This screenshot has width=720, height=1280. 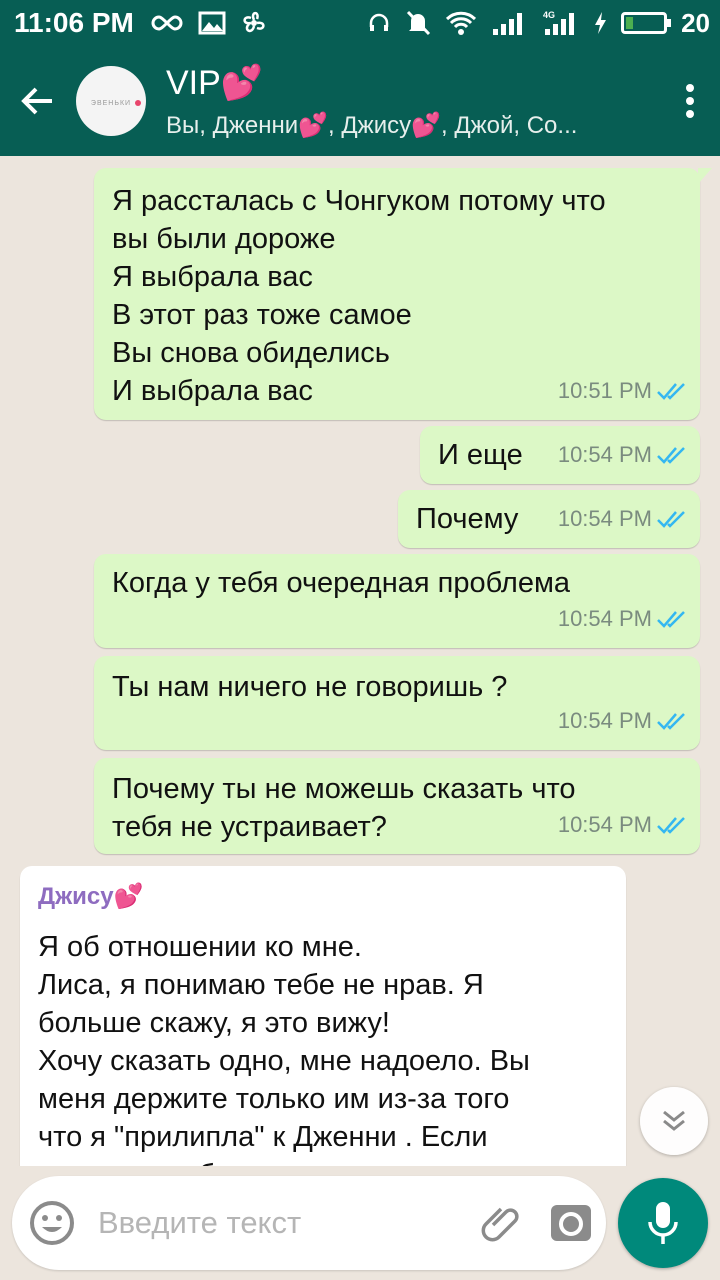 I want to click on back-button, so click(x=38, y=101).